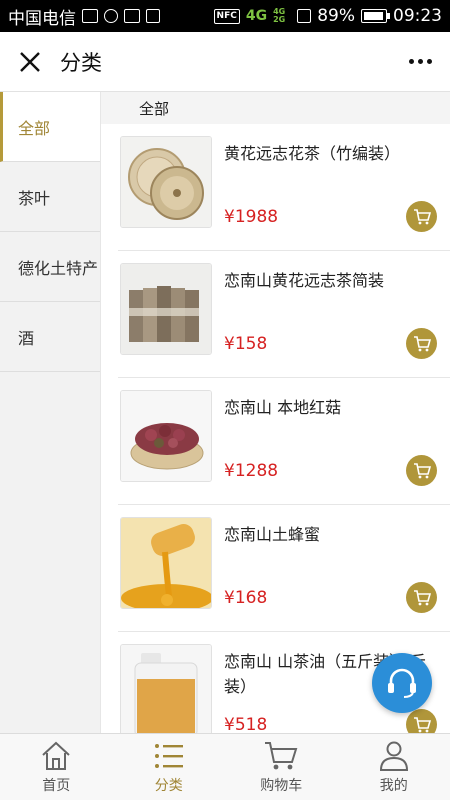 The height and width of the screenshot is (800, 450). I want to click on product-price: ¥1288, so click(251, 471).